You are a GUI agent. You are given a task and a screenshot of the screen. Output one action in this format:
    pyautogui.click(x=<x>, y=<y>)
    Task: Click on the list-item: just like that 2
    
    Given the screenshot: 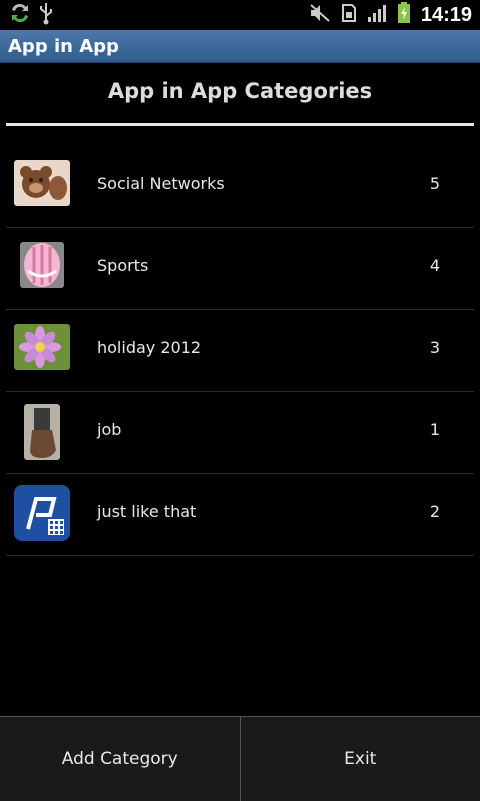 What is the action you would take?
    pyautogui.click(x=240, y=515)
    